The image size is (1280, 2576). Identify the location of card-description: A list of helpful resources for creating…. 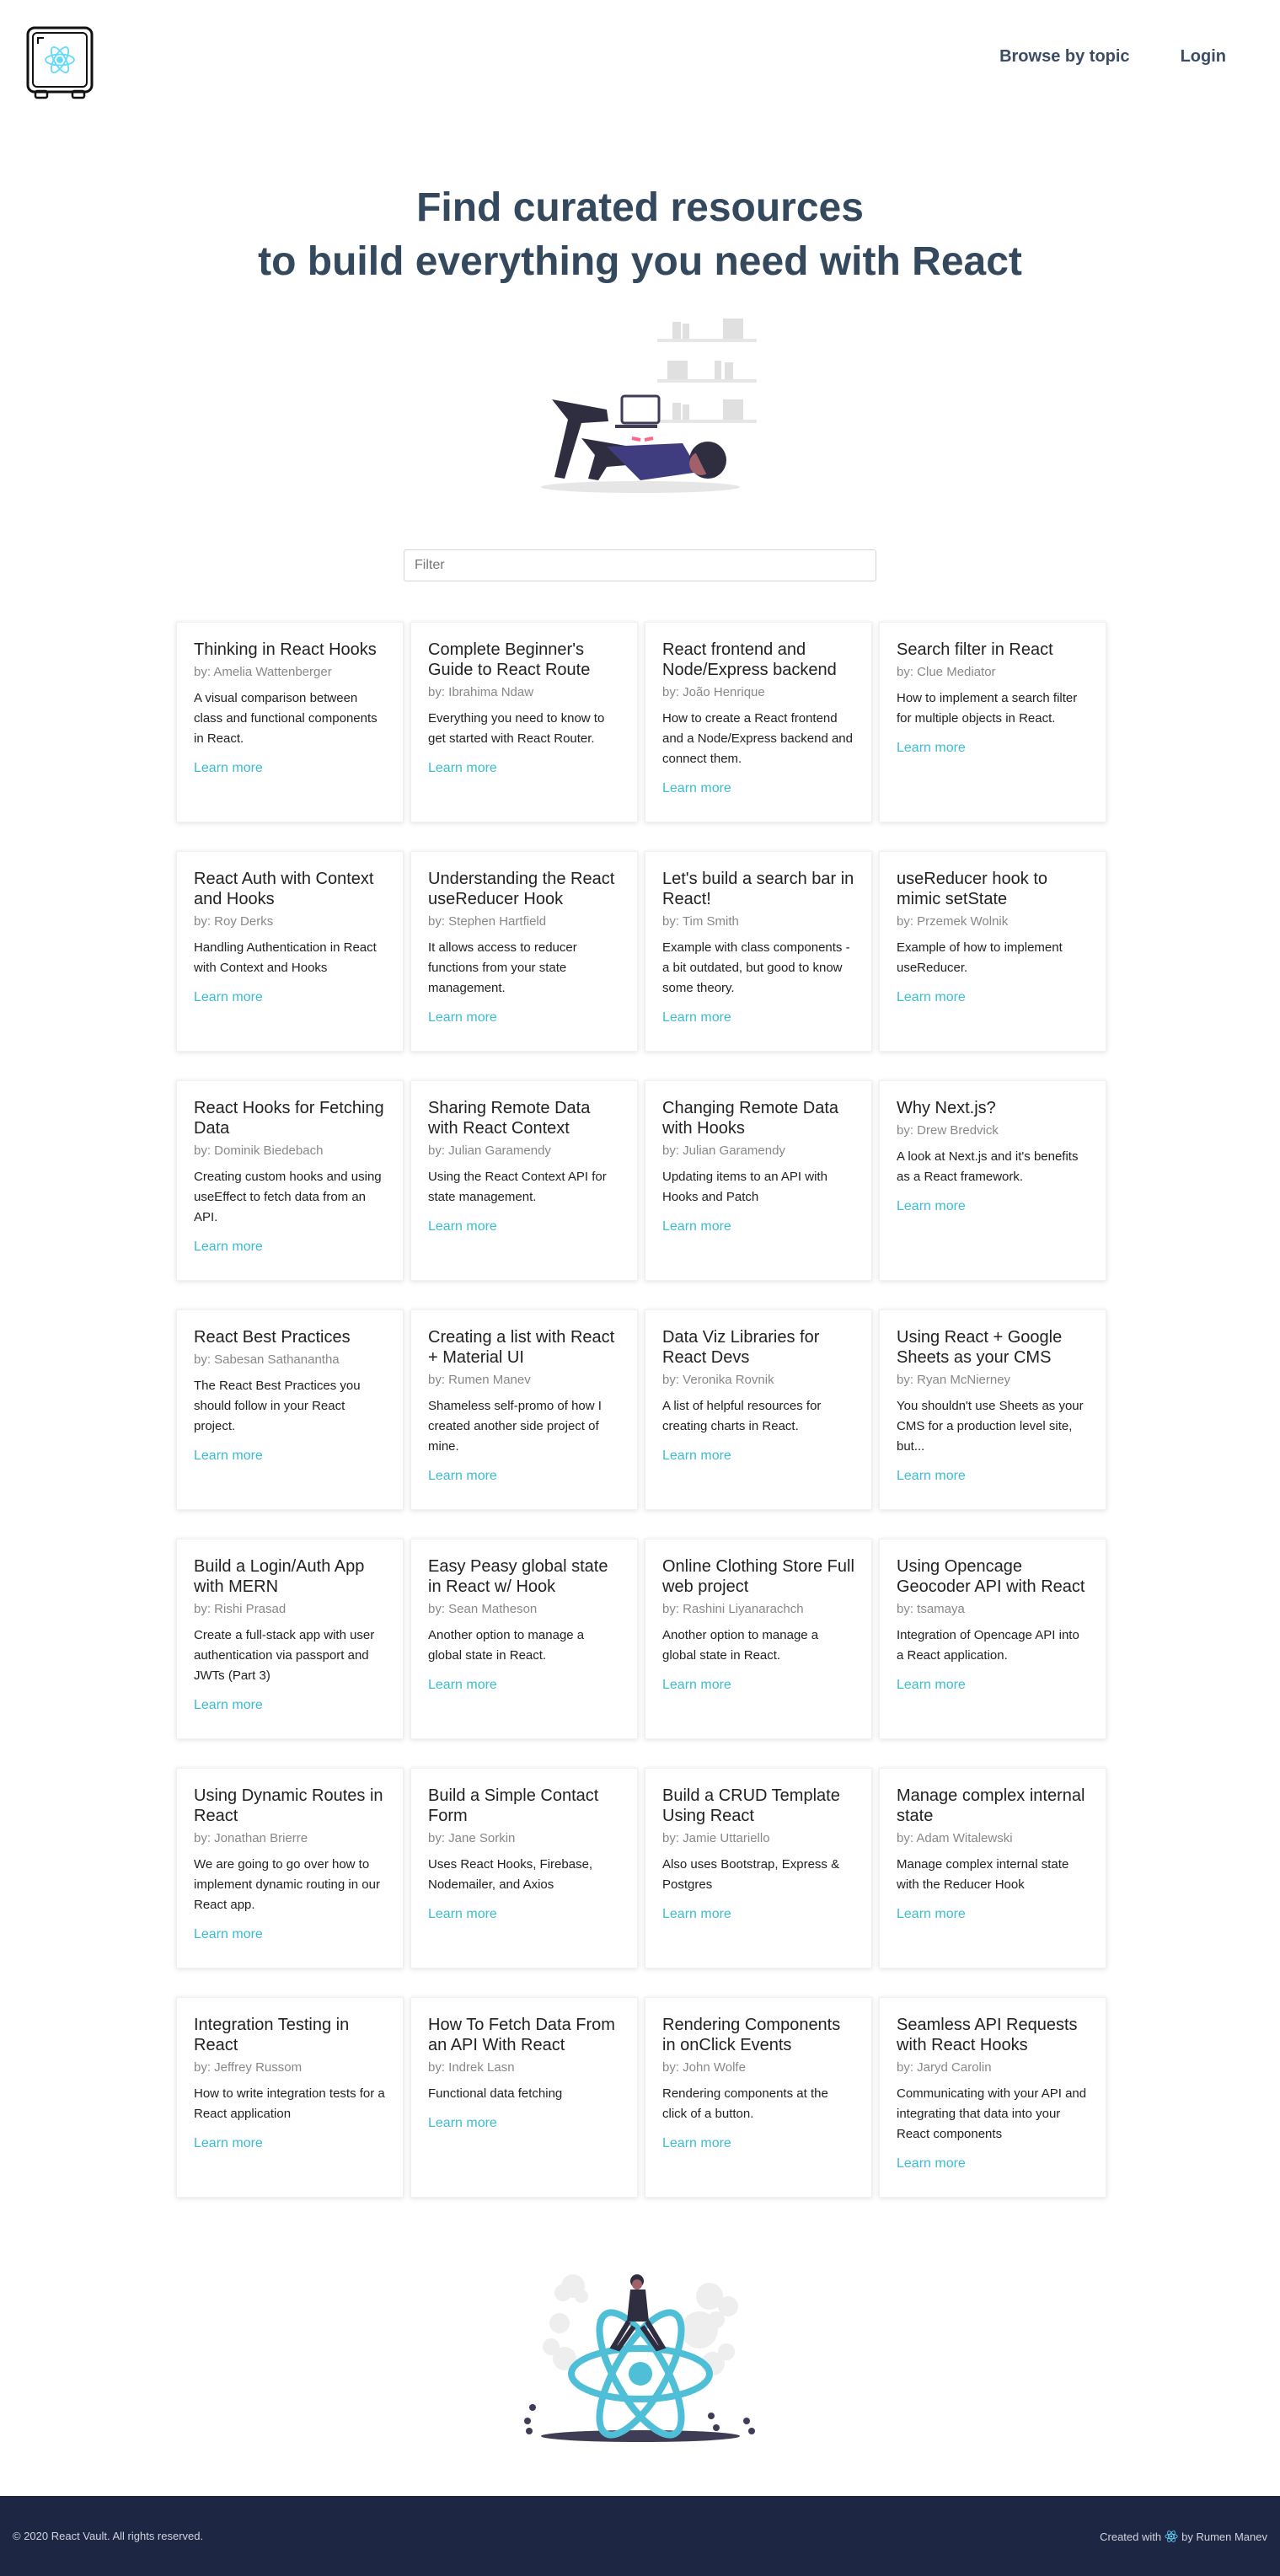
(742, 1416).